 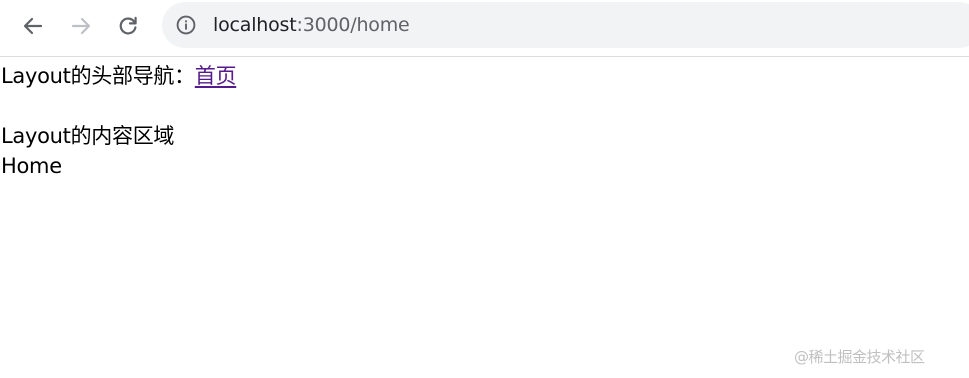 What do you see at coordinates (31, 166) in the screenshot?
I see `route-content: Home` at bounding box center [31, 166].